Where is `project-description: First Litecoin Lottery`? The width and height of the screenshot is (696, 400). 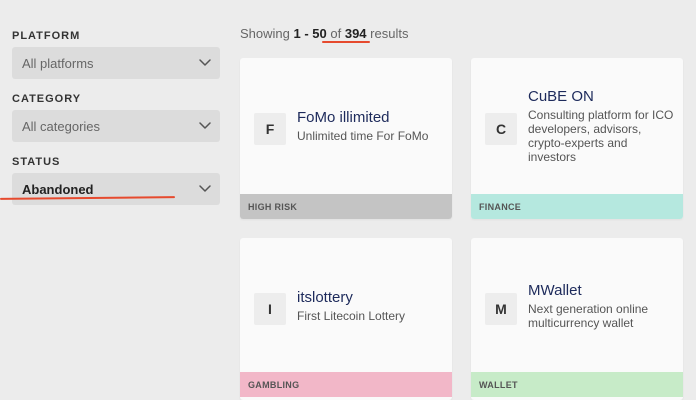 project-description: First Litecoin Lottery is located at coordinates (351, 316).